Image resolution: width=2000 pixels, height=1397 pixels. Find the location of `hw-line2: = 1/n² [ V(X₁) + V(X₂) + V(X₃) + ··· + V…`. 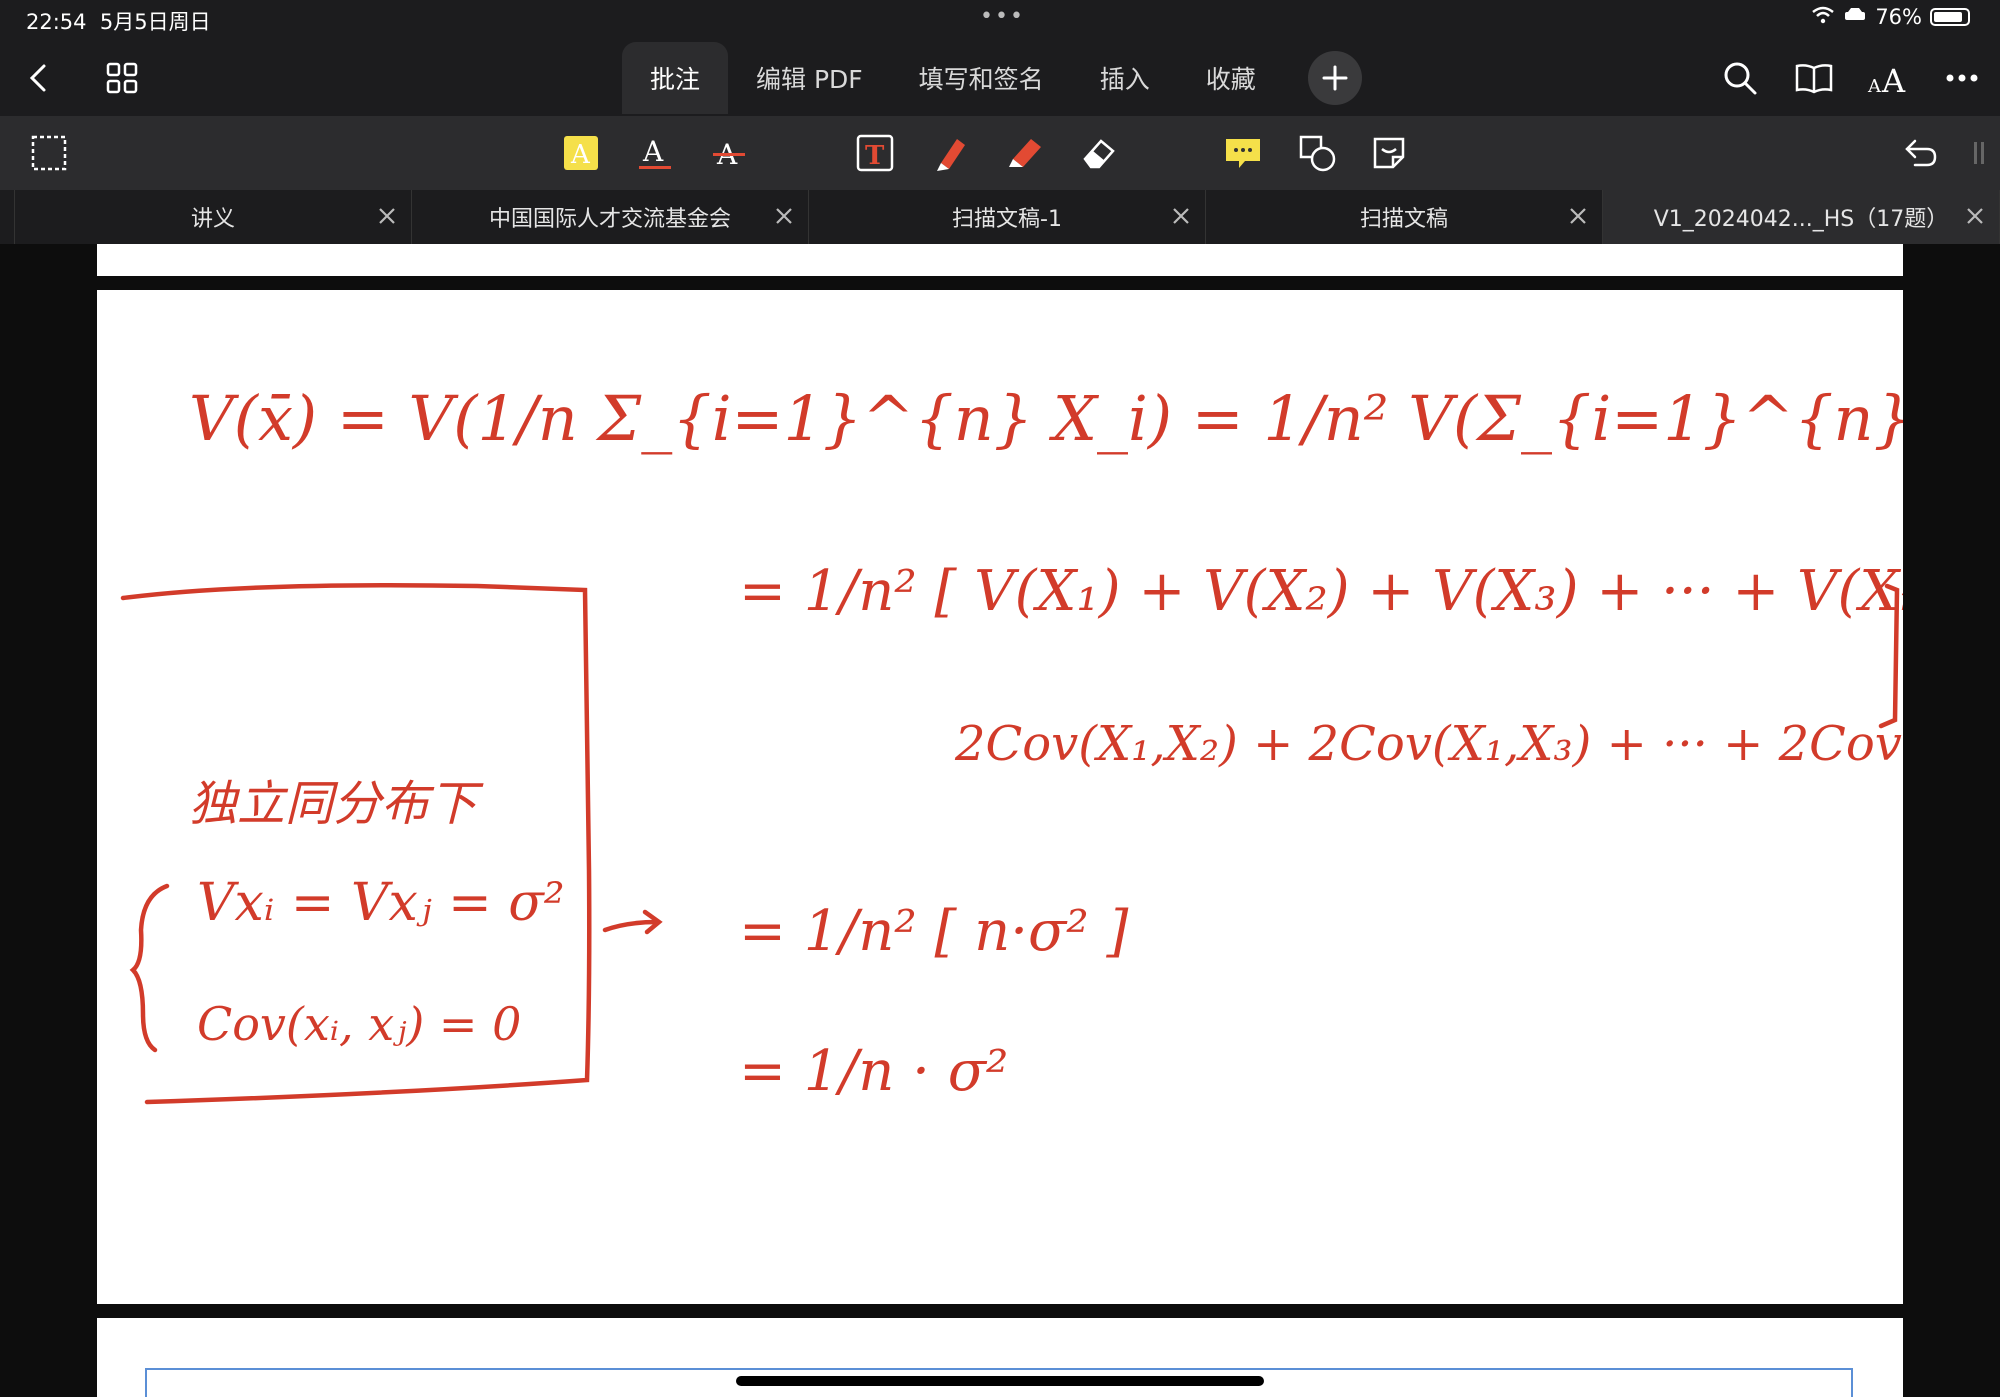

hw-line2: = 1/n² [ V(X₁) + V(X₂) + V(X₃) + ··· + V… is located at coordinates (1321, 591).